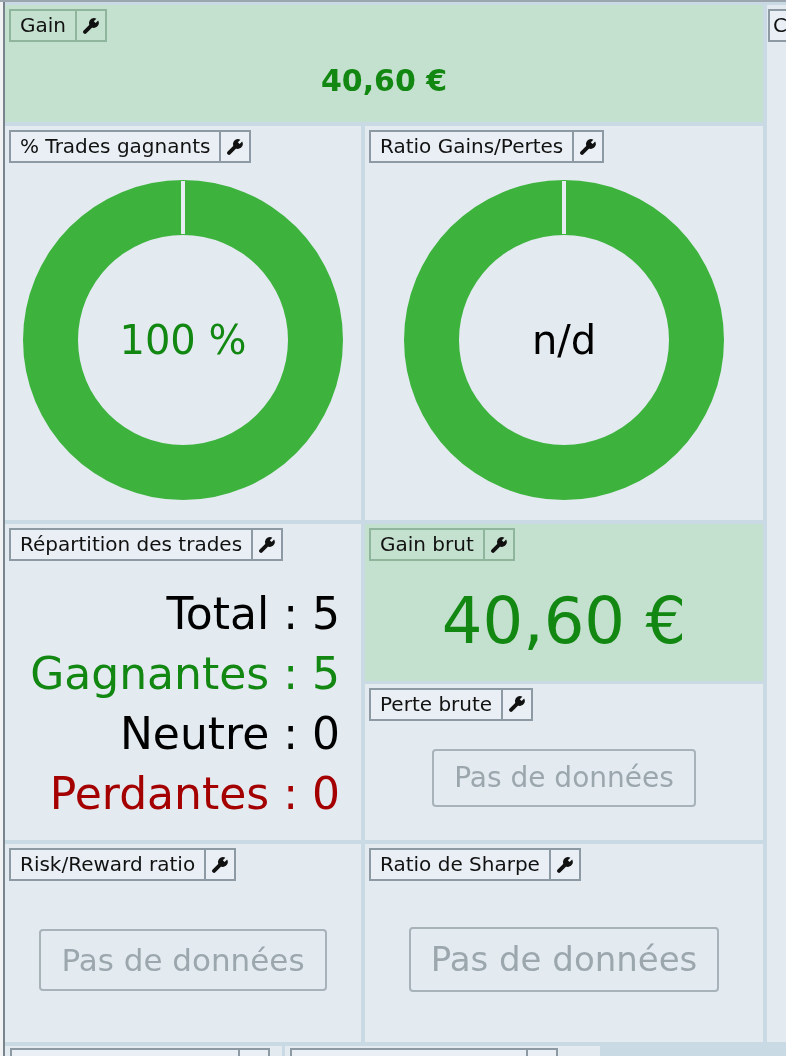 The height and width of the screenshot is (1056, 786). What do you see at coordinates (427, 544) in the screenshot?
I see `panel-title: Gain brut` at bounding box center [427, 544].